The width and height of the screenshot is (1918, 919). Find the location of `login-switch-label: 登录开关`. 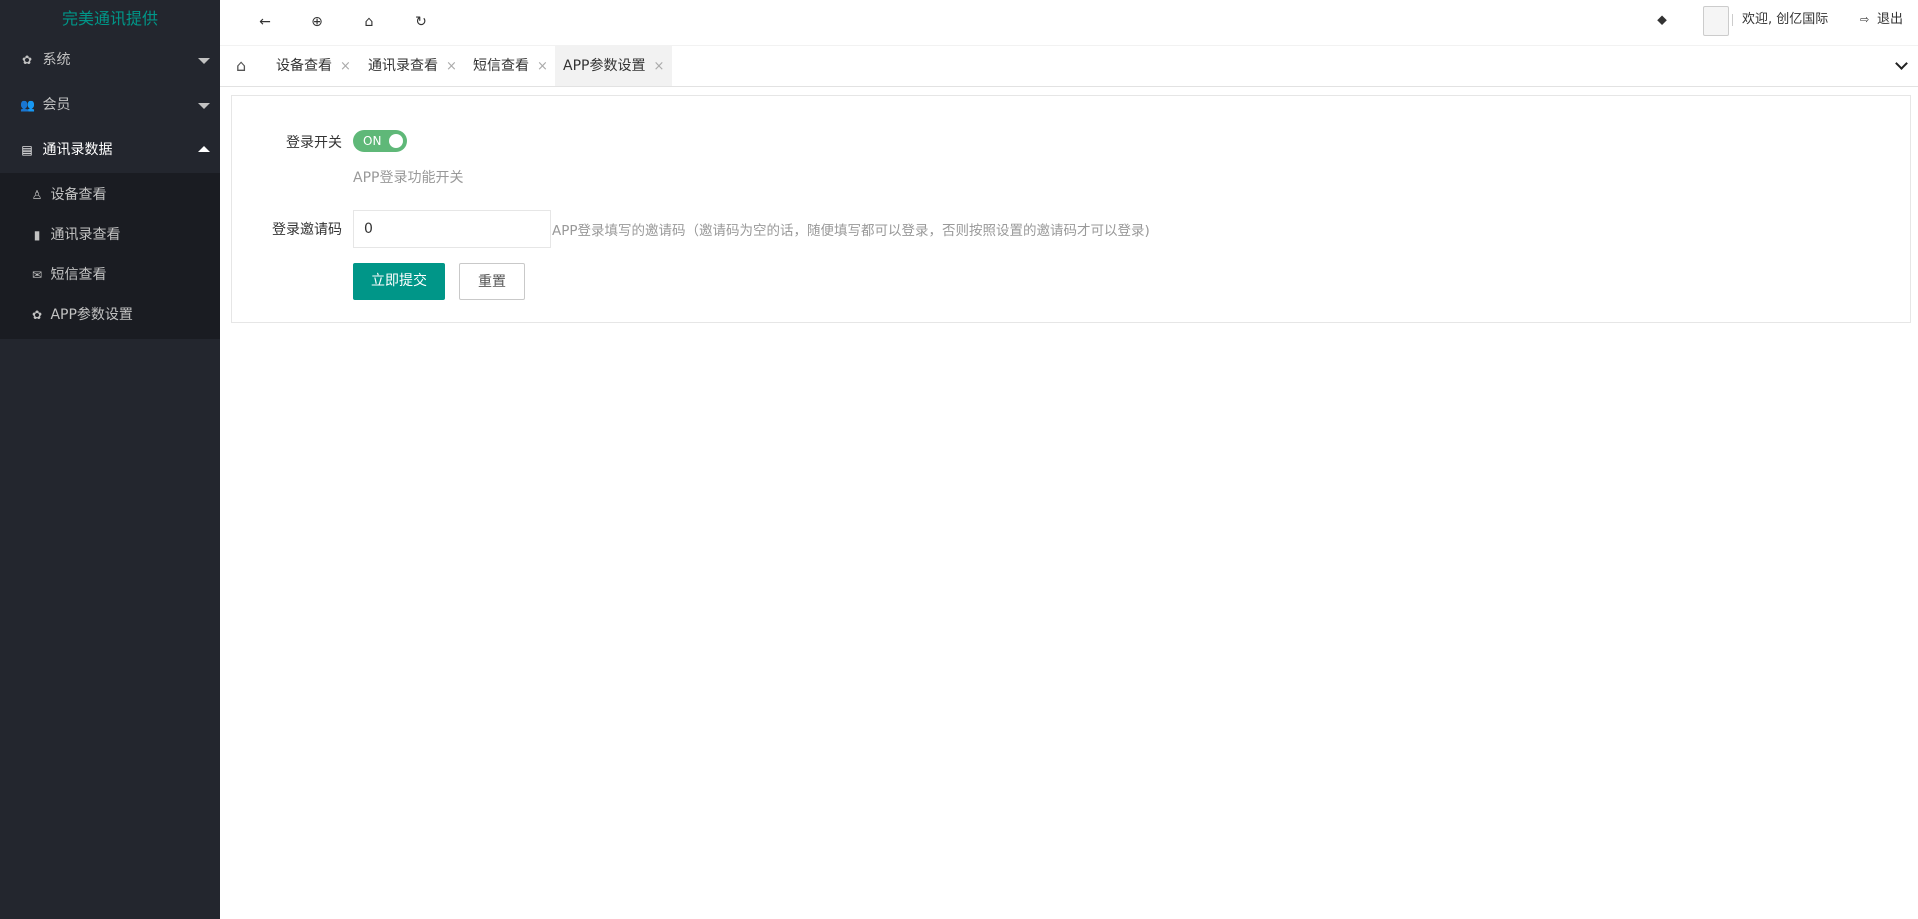

login-switch-label: 登录开关 is located at coordinates (314, 143).